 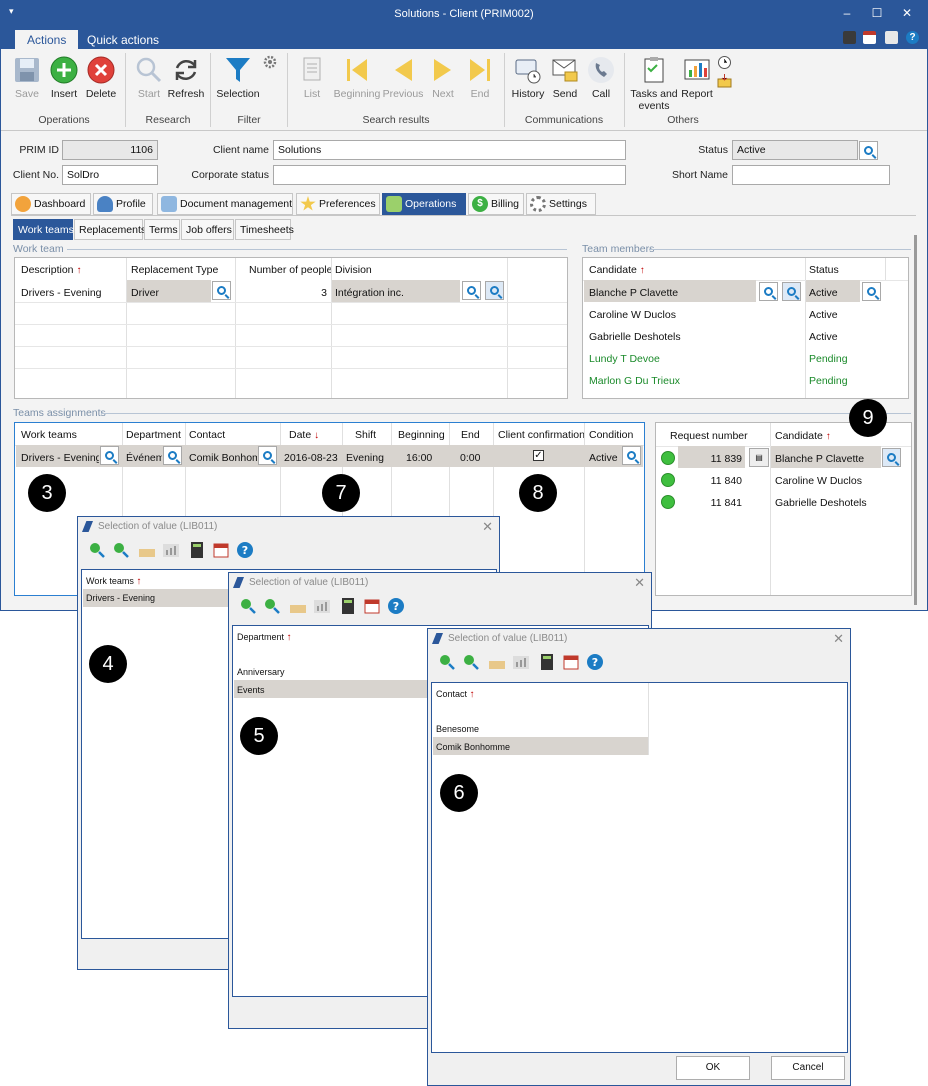 I want to click on division-open-button, so click(x=494, y=290).